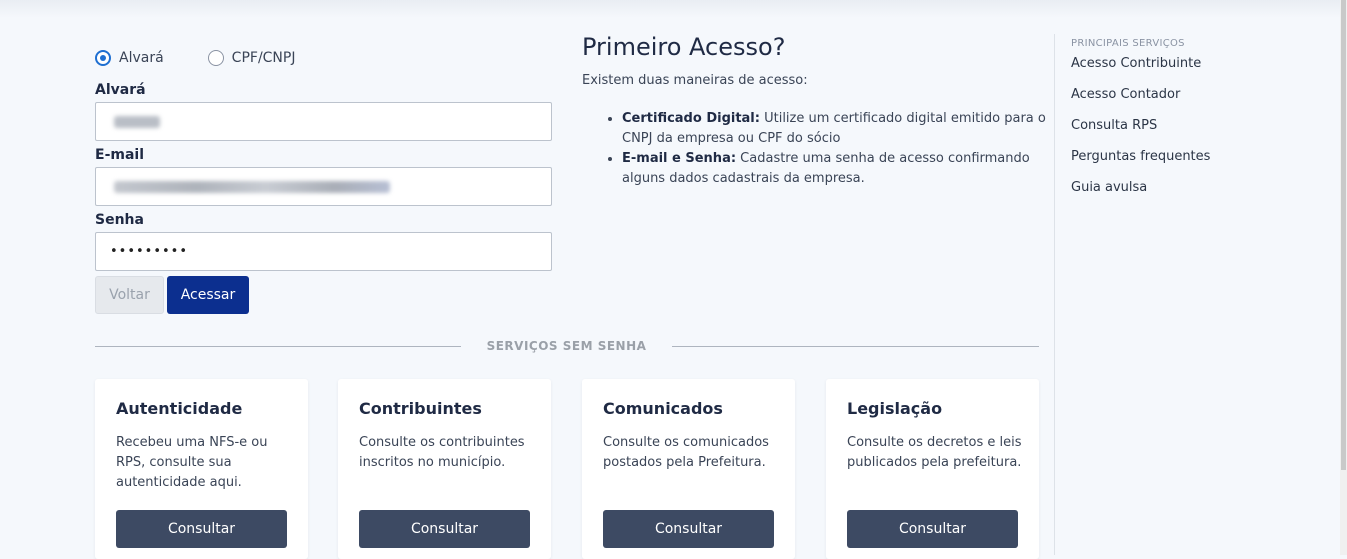  What do you see at coordinates (103, 58) in the screenshot?
I see `radio-checked-icon` at bounding box center [103, 58].